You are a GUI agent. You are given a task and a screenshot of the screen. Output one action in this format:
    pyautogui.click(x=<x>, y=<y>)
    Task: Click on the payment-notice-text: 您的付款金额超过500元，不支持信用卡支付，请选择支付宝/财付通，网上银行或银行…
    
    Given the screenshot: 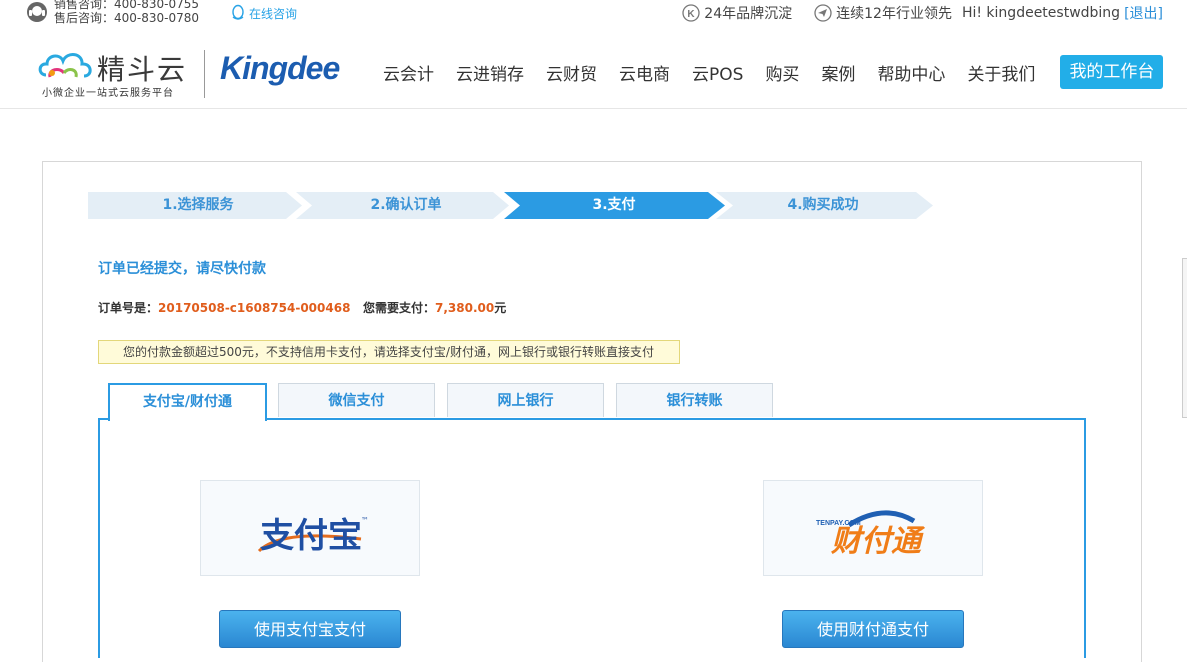 What is the action you would take?
    pyautogui.click(x=388, y=352)
    